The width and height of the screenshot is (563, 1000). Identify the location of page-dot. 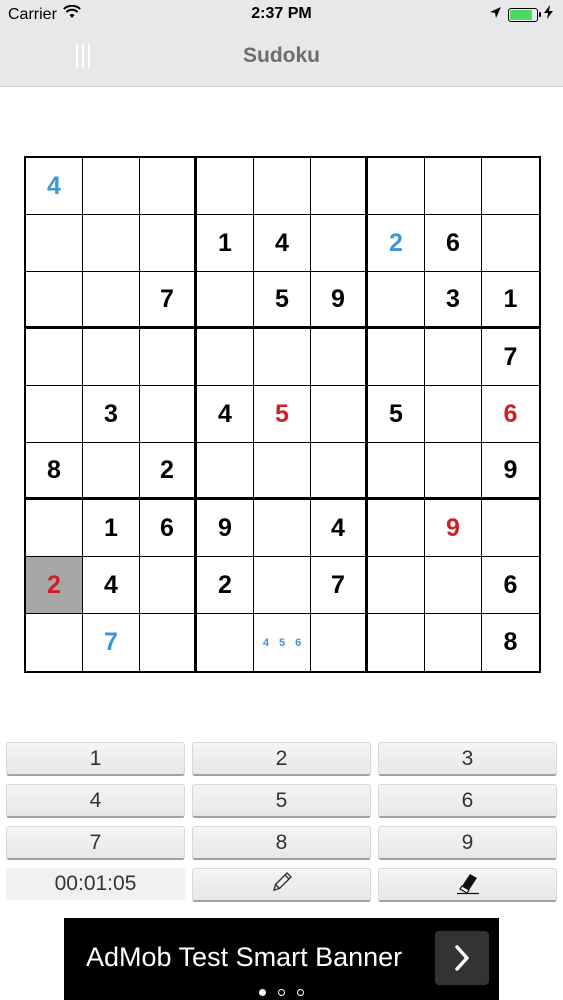
(300, 992).